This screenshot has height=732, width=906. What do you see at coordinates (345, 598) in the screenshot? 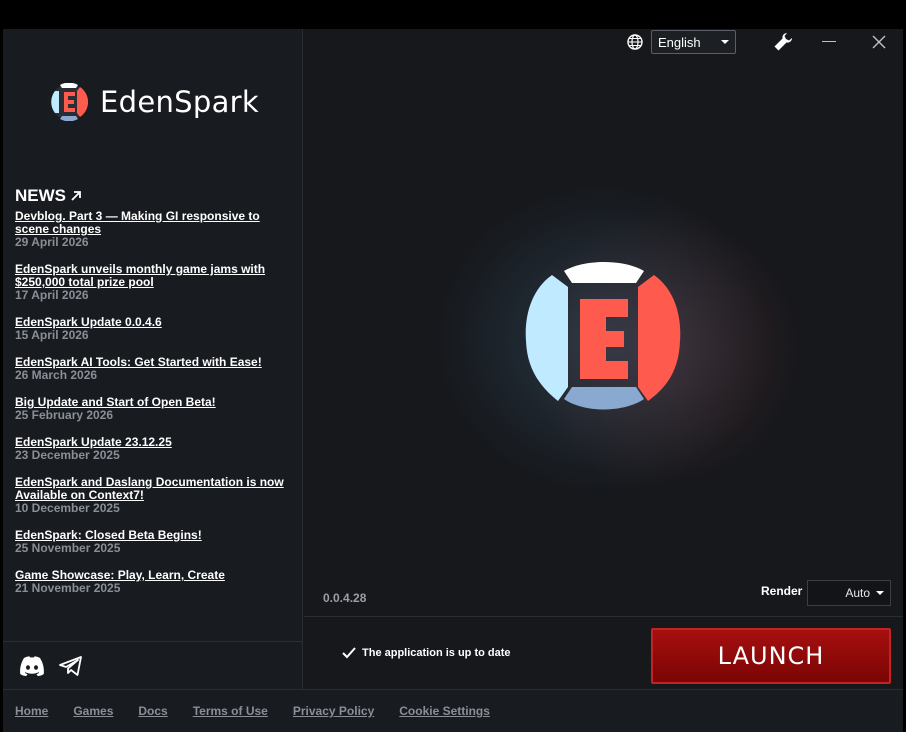
I see `version-label: 0.0.4.28` at bounding box center [345, 598].